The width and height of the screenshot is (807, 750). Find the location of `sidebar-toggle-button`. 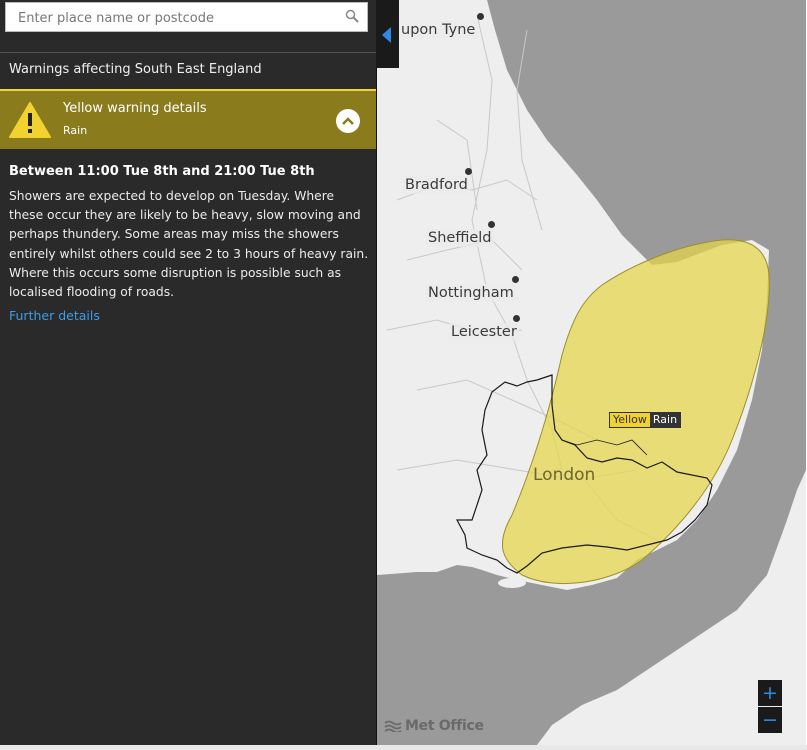

sidebar-toggle-button is located at coordinates (387, 34).